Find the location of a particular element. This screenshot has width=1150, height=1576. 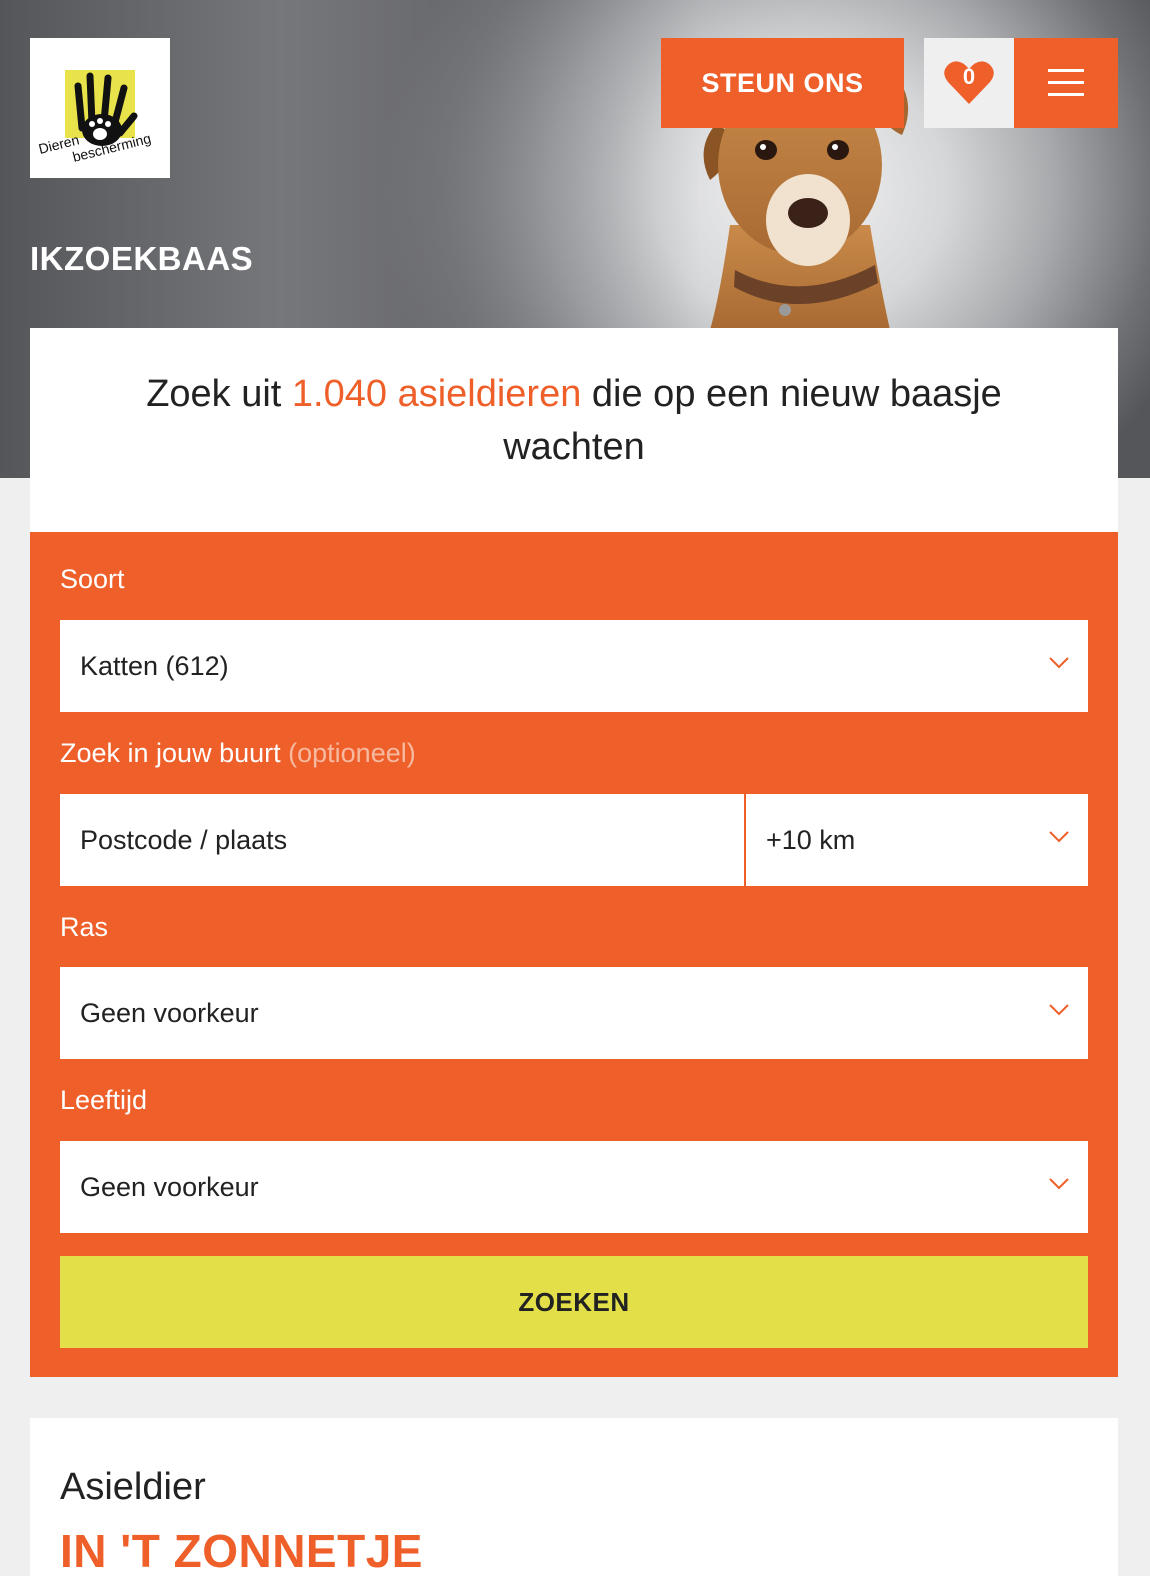

ras-label: Ras is located at coordinates (84, 927).